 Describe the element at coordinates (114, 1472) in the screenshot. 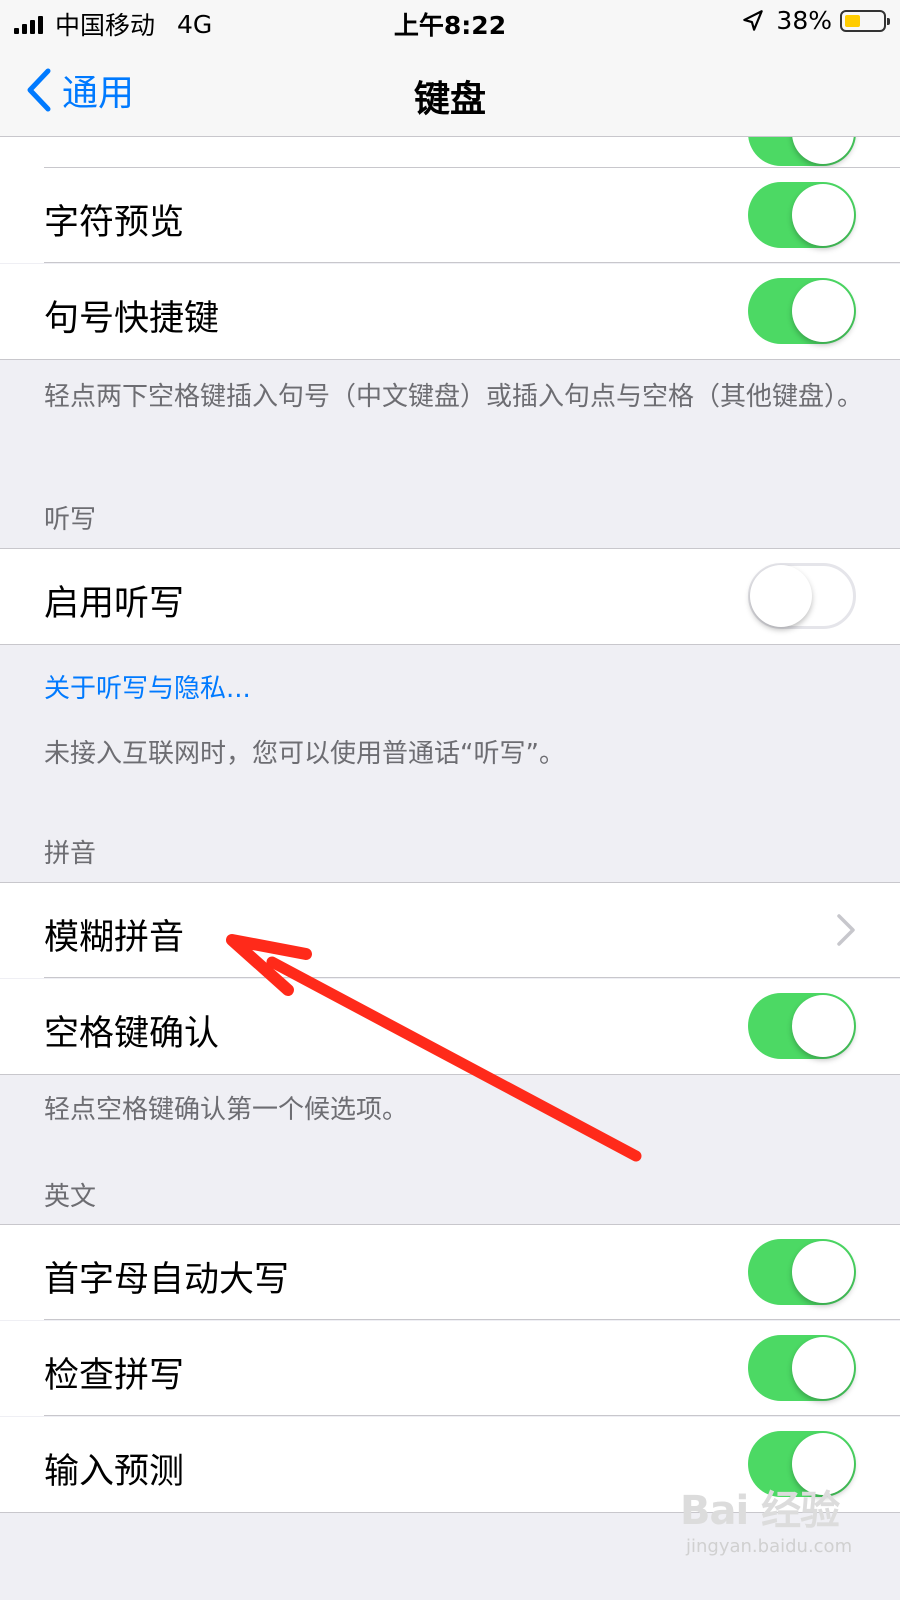

I see `predictive-label: 输入预测` at that location.